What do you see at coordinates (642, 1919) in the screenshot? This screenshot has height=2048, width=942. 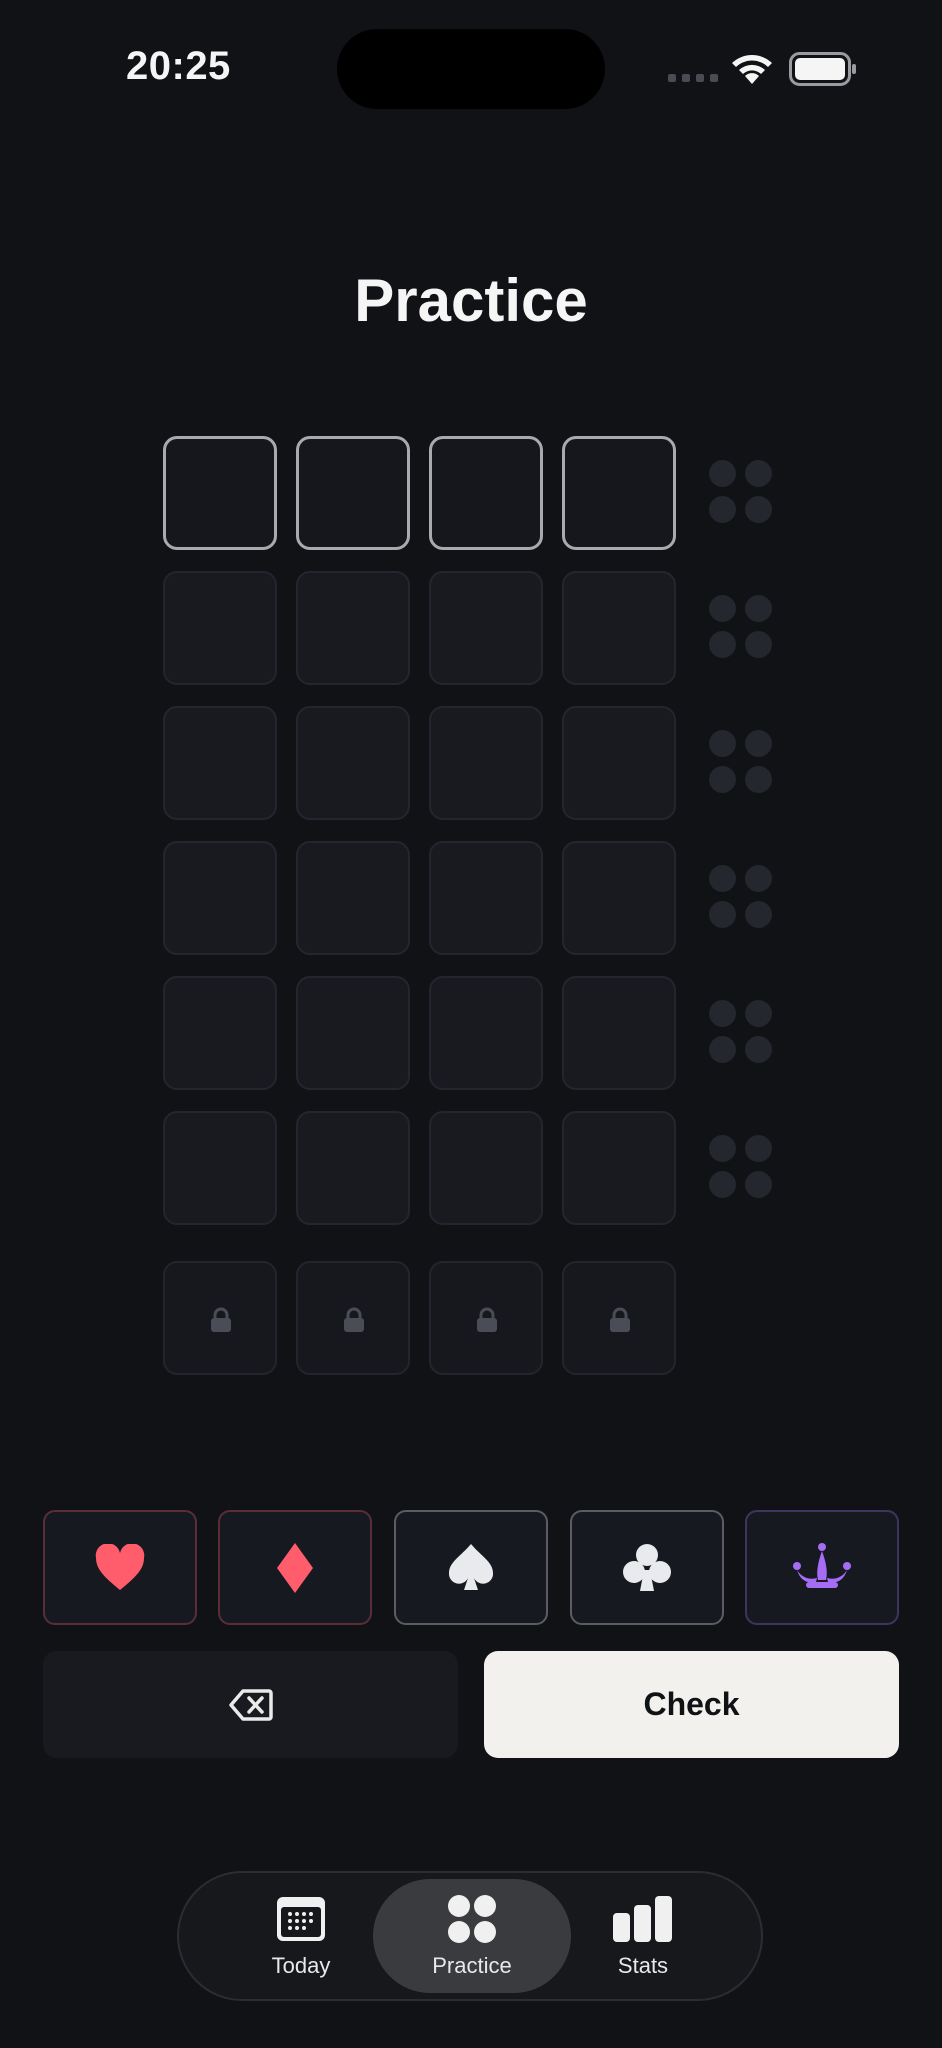 I see `bar-chart-icon` at bounding box center [642, 1919].